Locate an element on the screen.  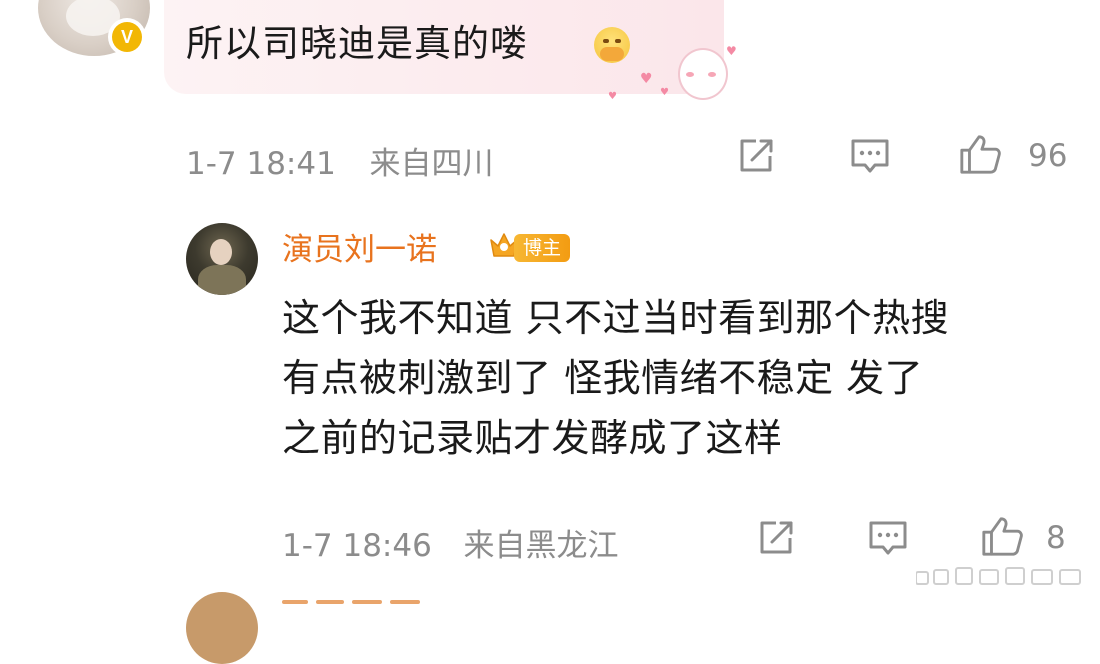
reply-time: 1-7 18:46 is located at coordinates (357, 546).